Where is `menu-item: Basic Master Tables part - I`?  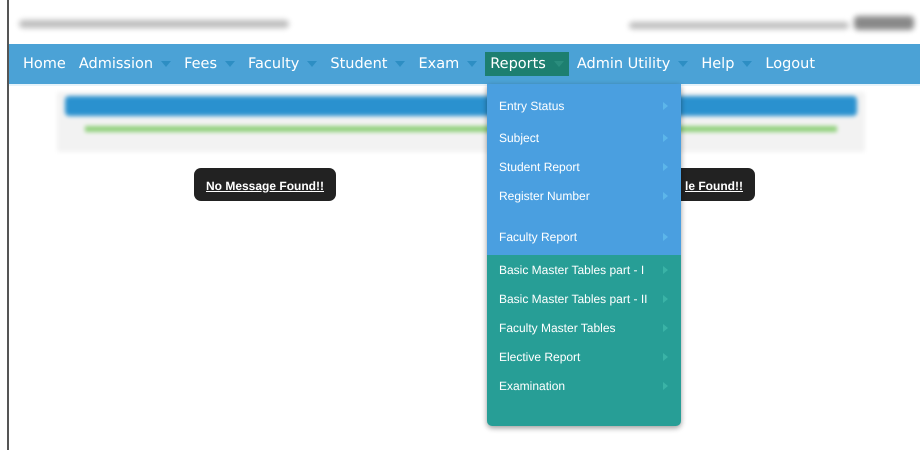 menu-item: Basic Master Tables part - I is located at coordinates (584, 269).